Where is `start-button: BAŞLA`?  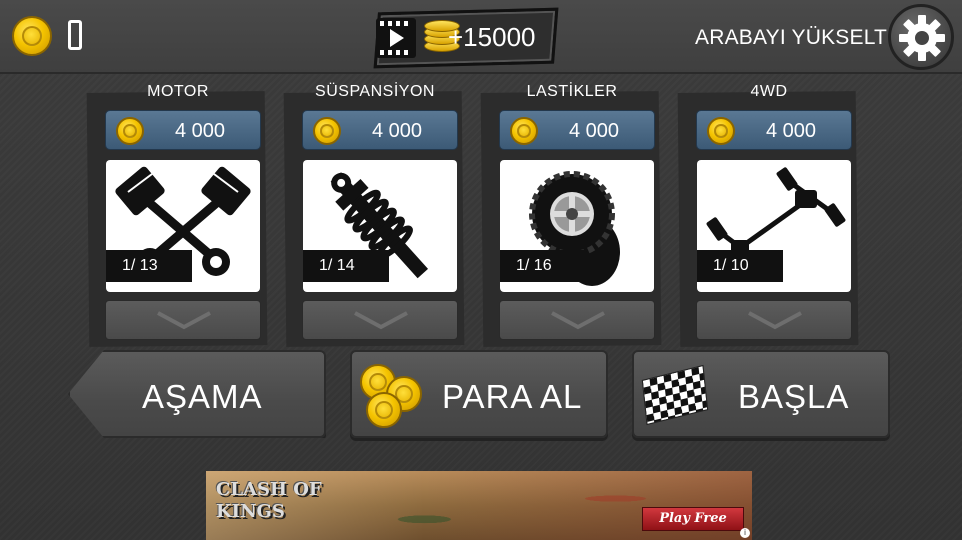 start-button: BAŞLA is located at coordinates (761, 394).